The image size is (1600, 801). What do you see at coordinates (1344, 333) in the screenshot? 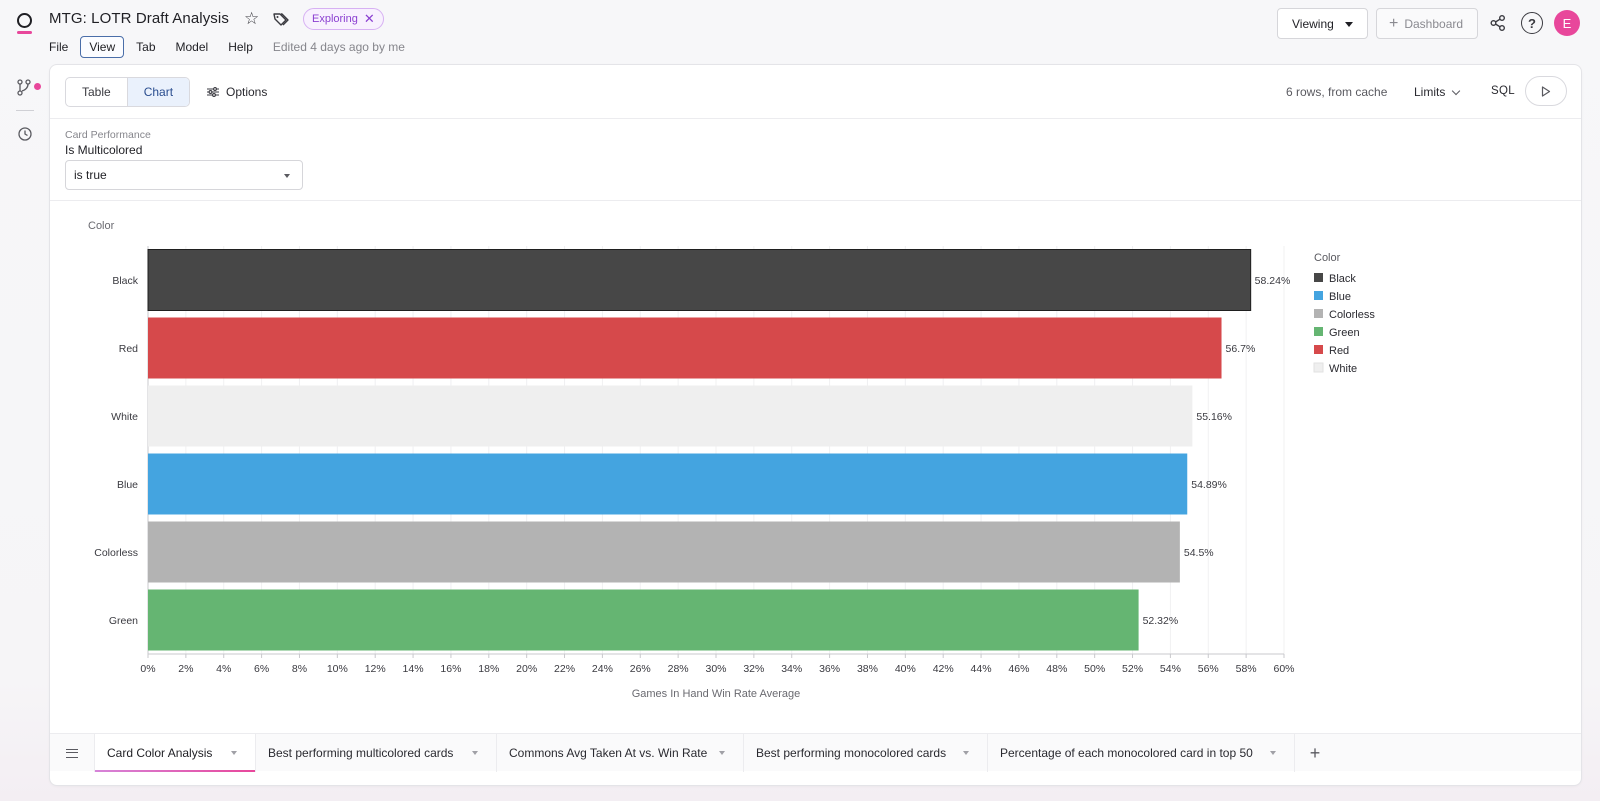
I see `legend-item: Green` at bounding box center [1344, 333].